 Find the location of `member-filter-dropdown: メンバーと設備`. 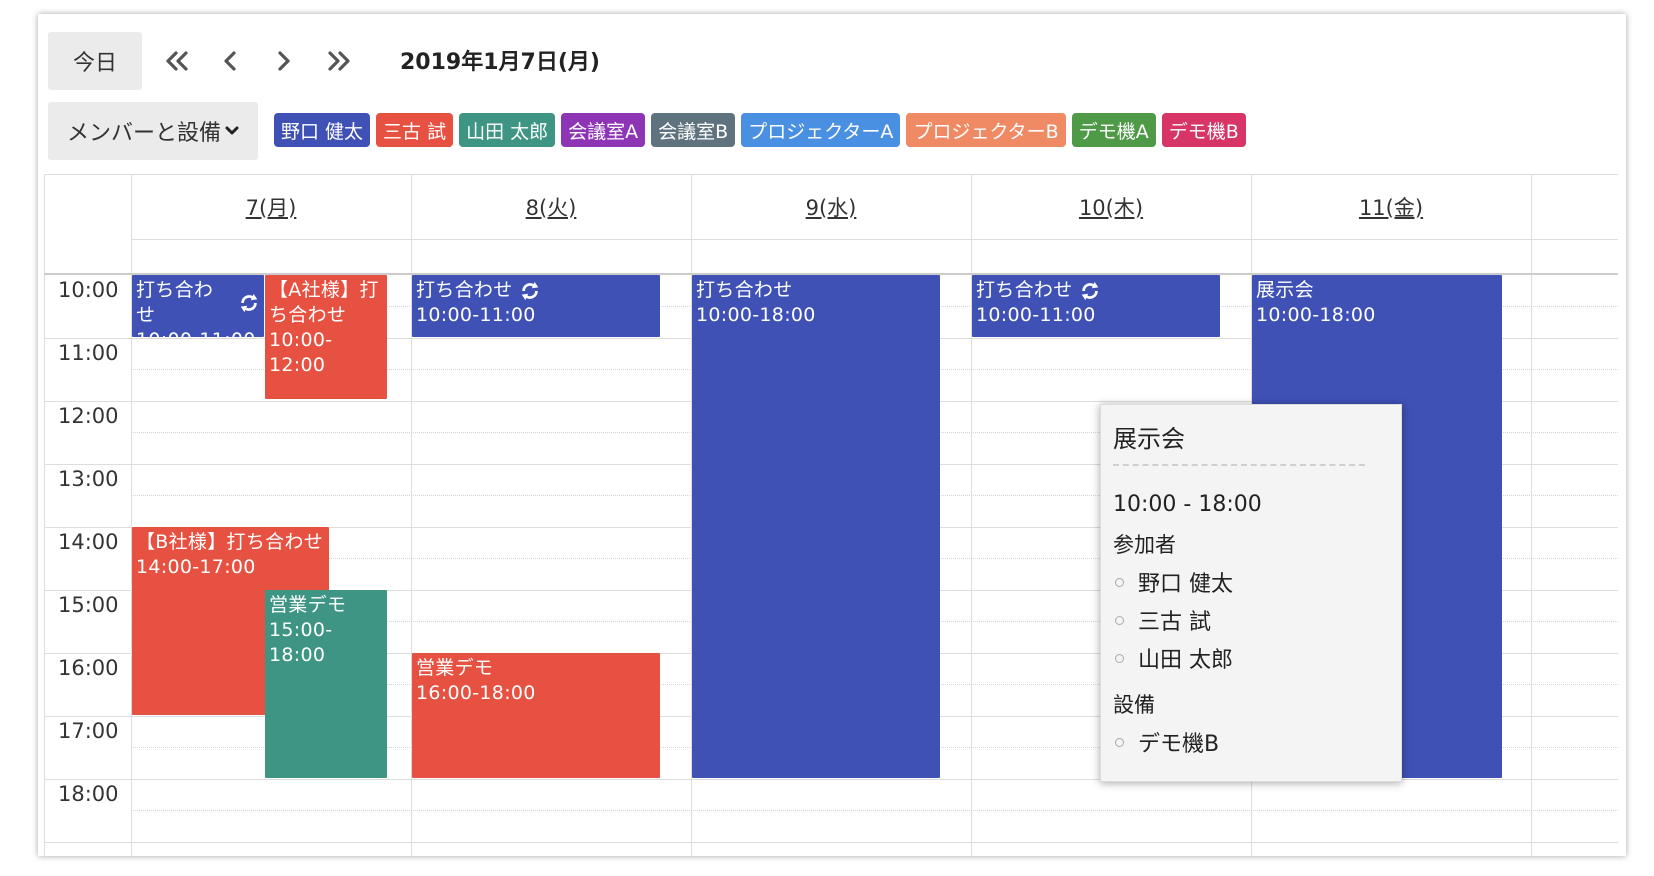

member-filter-dropdown: メンバーと設備 is located at coordinates (153, 131).